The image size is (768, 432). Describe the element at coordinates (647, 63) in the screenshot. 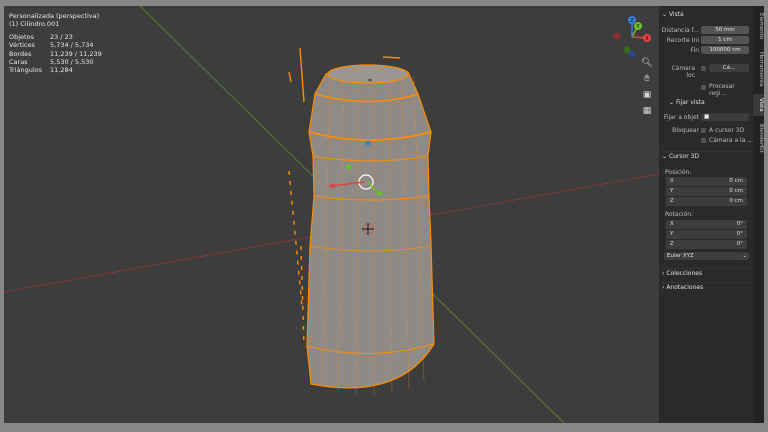

I see `zoom-icon: 🔍︎` at that location.